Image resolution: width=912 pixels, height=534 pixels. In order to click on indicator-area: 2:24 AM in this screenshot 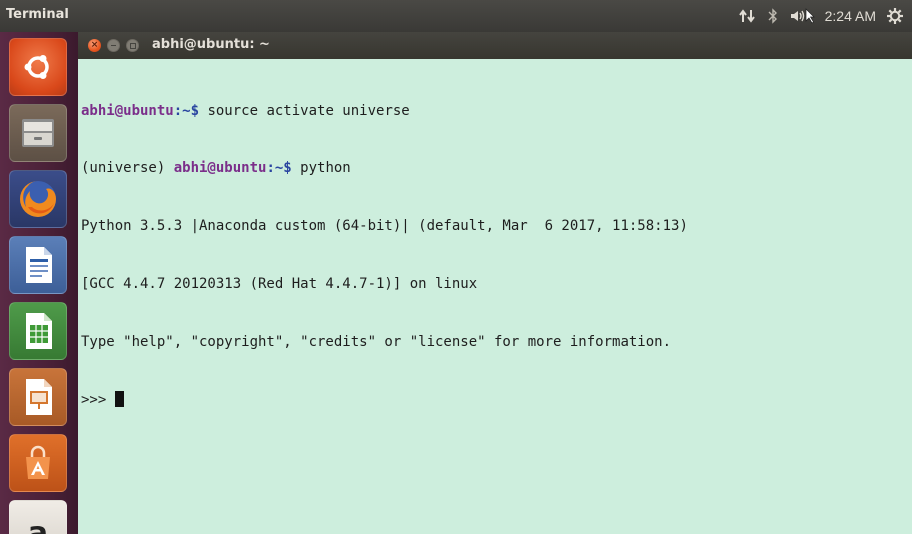, I will do `click(821, 16)`.